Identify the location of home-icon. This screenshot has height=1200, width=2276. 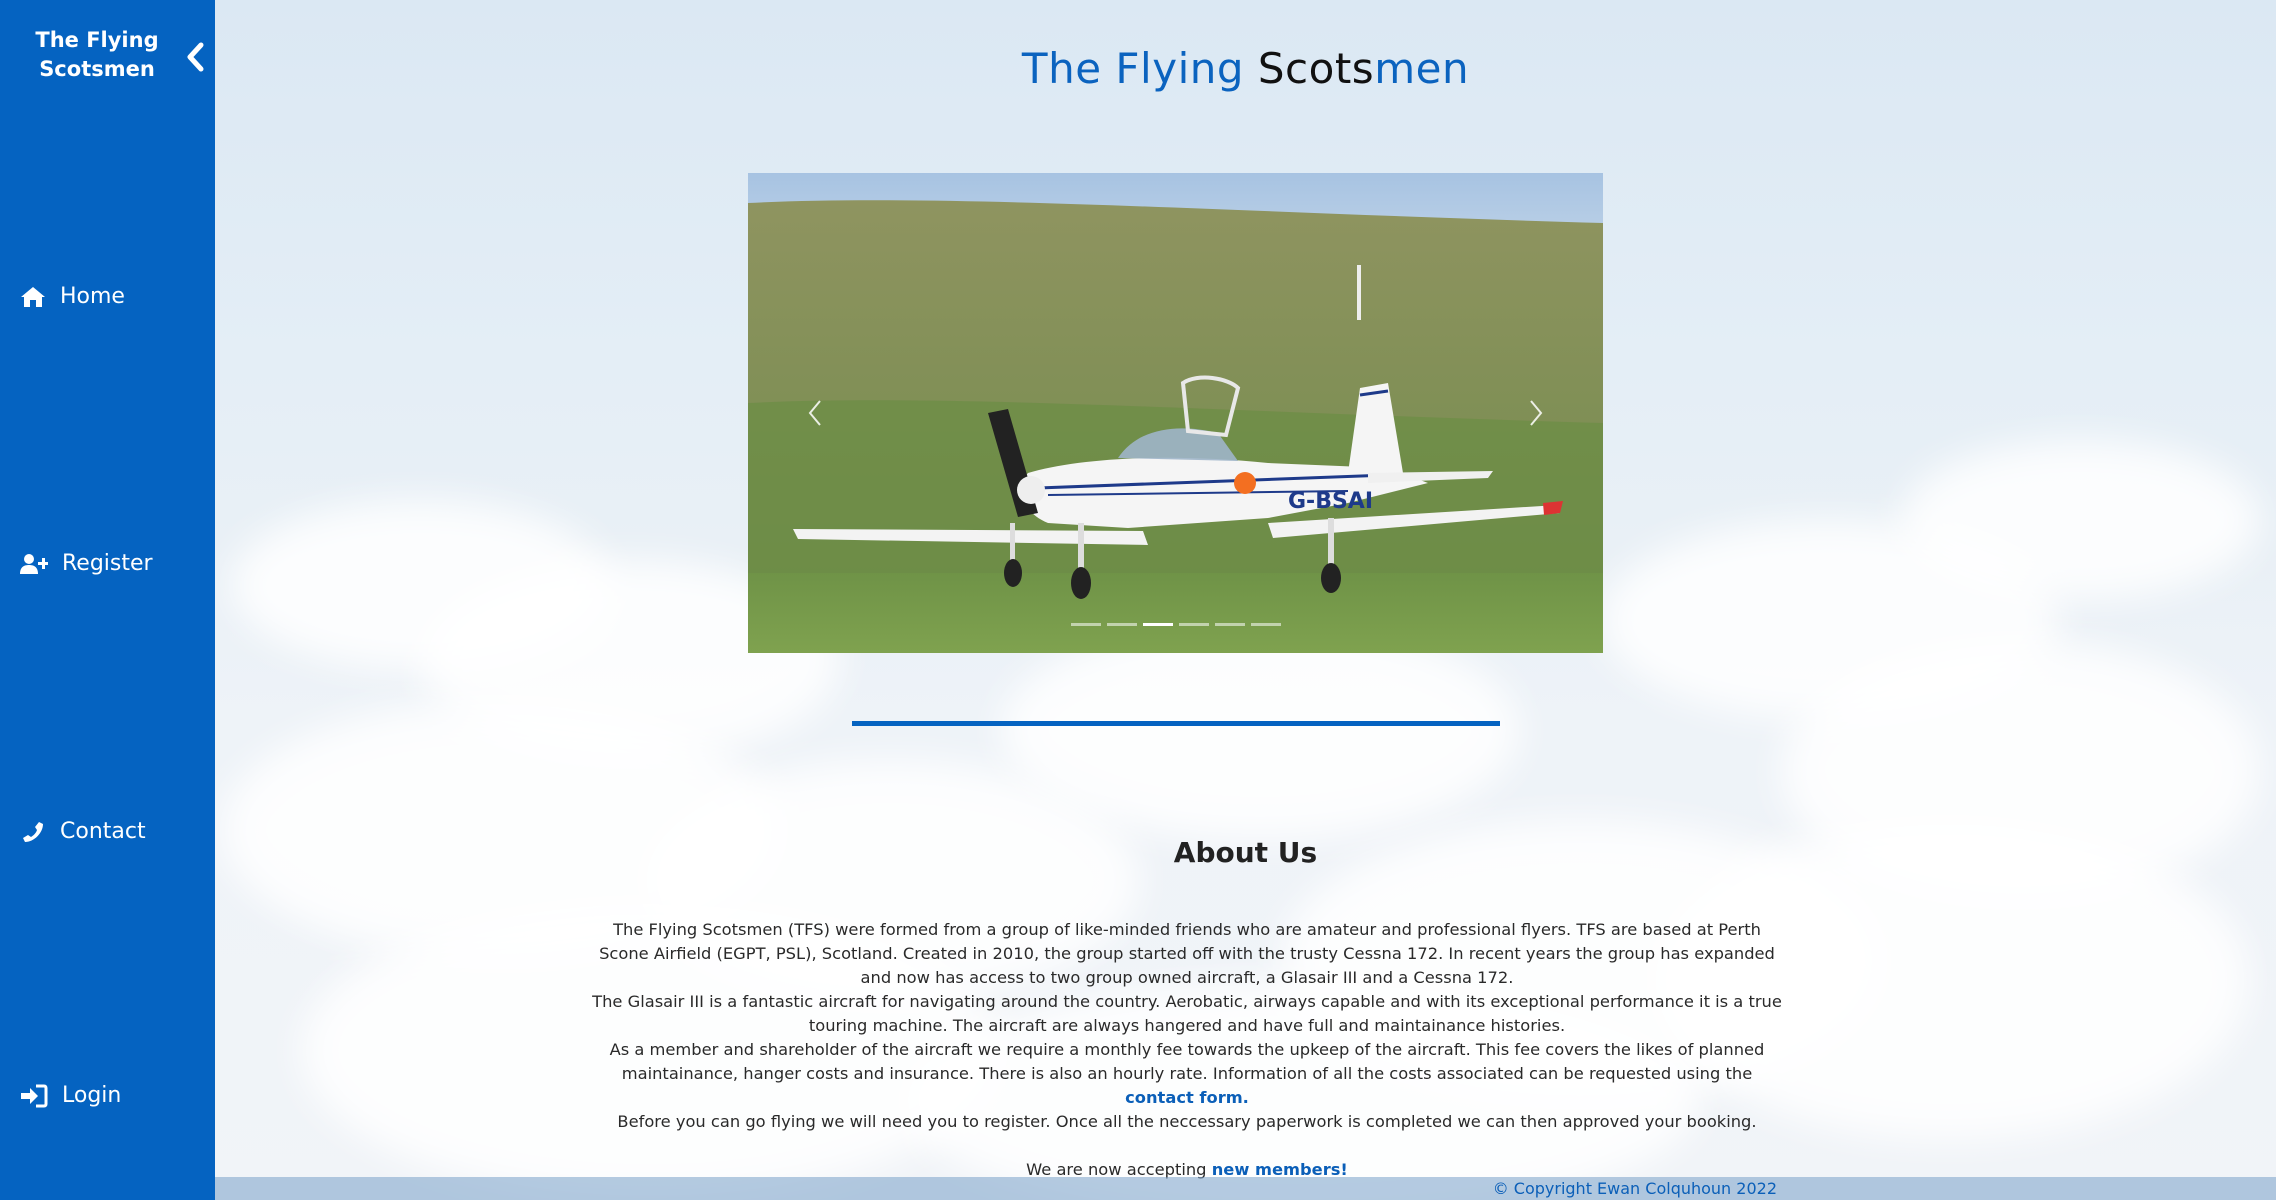
(33, 296).